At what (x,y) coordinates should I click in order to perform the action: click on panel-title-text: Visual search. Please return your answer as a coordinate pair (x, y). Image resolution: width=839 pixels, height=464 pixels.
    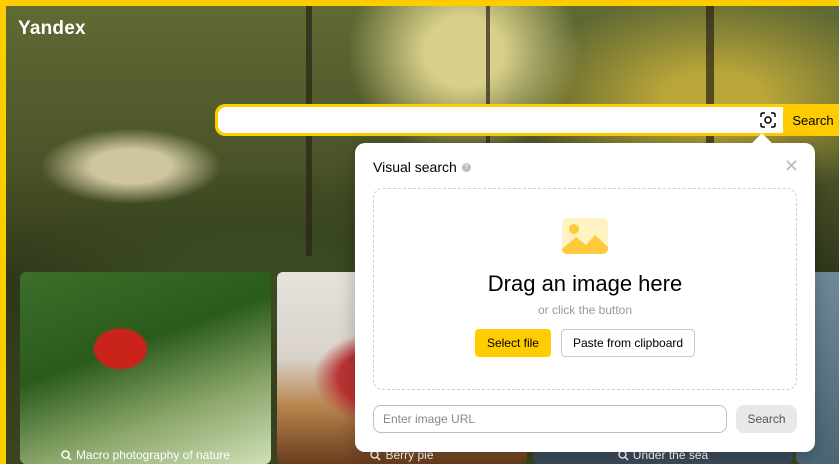
    Looking at the image, I should click on (415, 167).